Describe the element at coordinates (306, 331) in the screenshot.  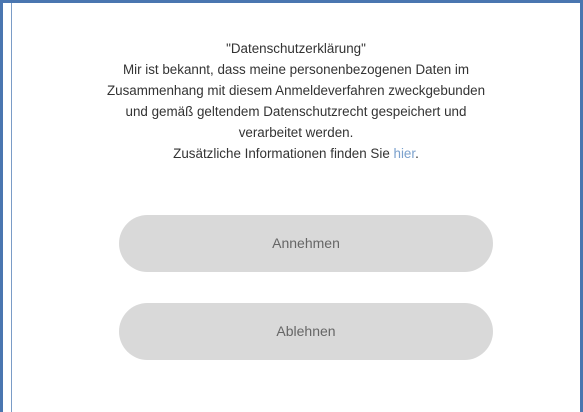
I see `decline-button: Ablehnen` at that location.